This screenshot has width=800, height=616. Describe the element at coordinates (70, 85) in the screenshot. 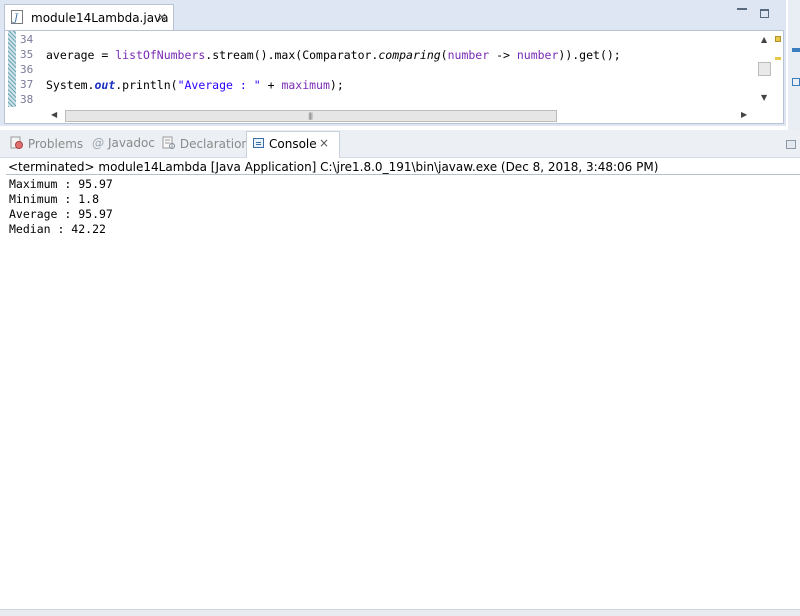

I see `code-token: System.` at that location.